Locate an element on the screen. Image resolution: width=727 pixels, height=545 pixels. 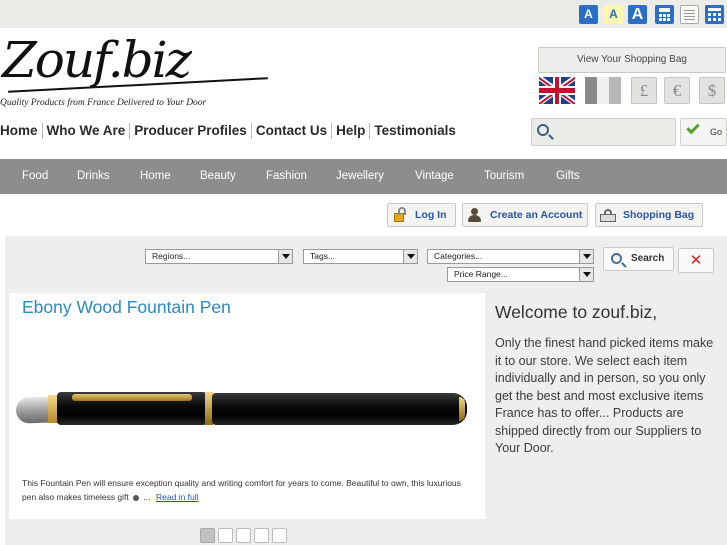
shopping-bag-button: Shopping Bag is located at coordinates (649, 215).